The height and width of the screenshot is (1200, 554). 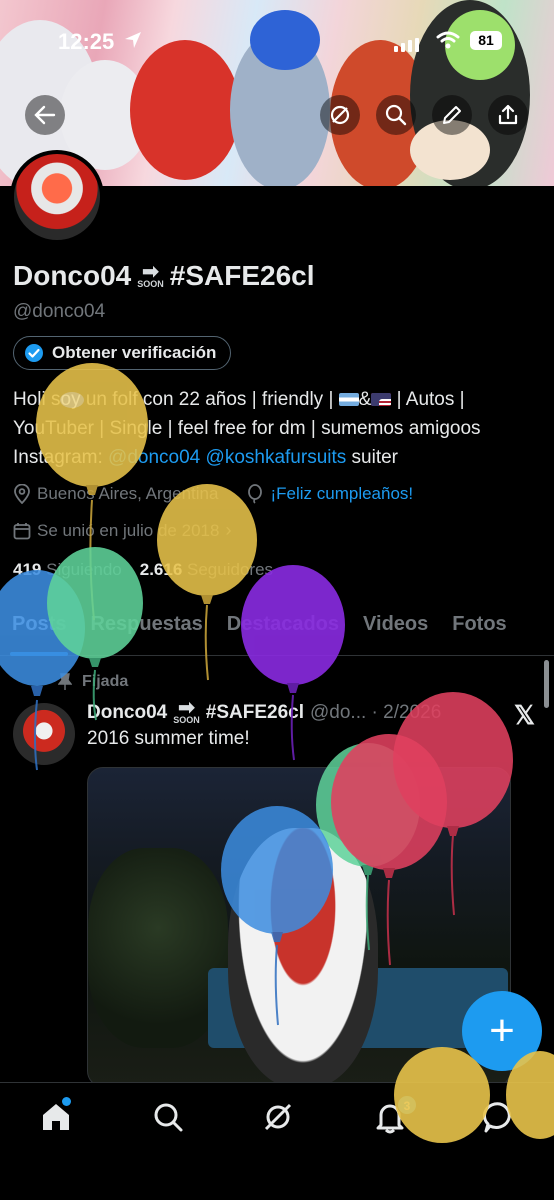 I want to click on tab-posts: Posts, so click(x=39, y=628).